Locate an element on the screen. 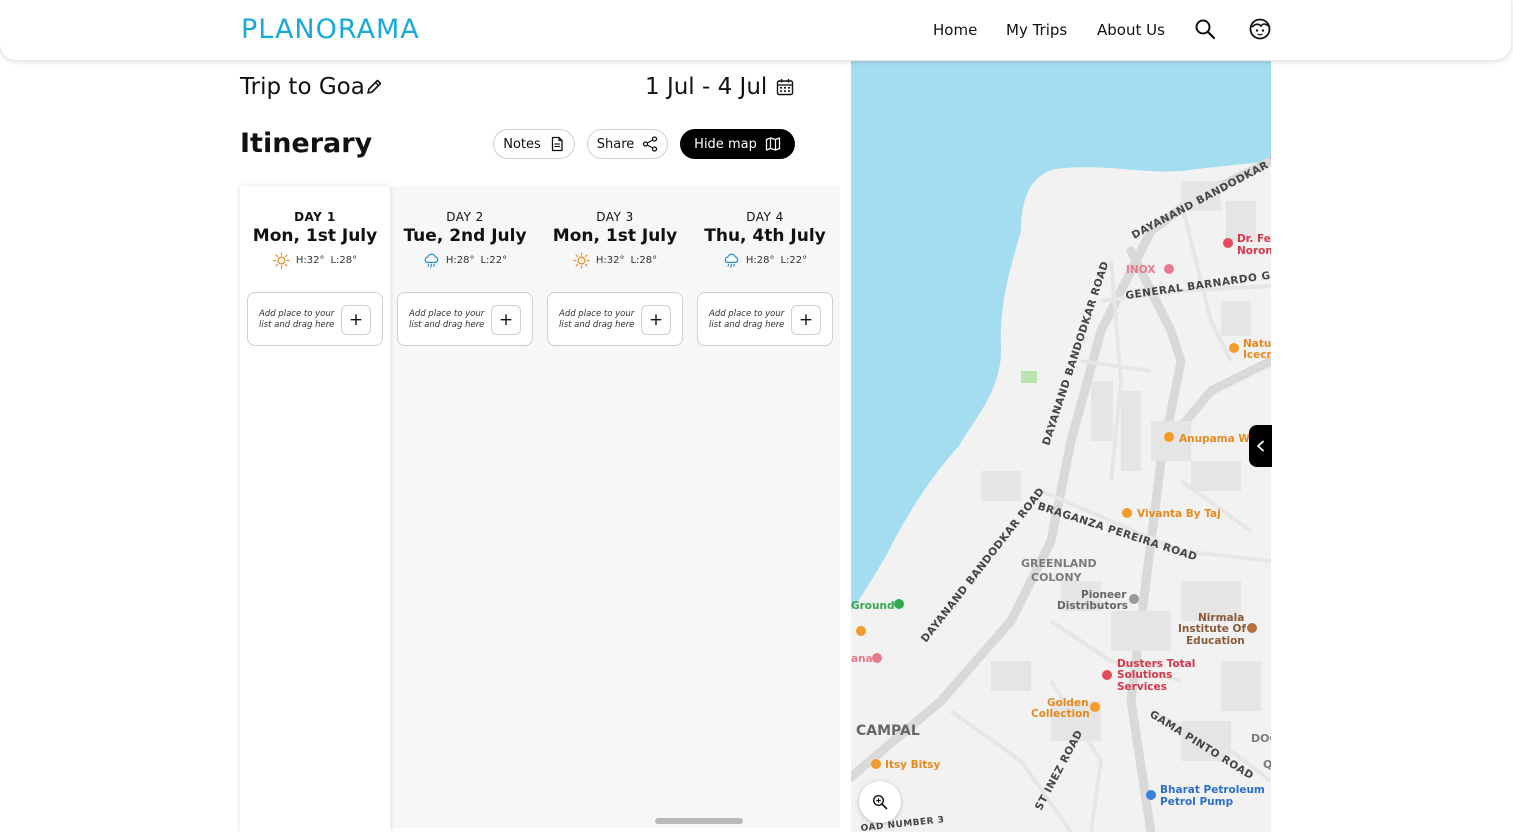 This screenshot has height=832, width=1513. notes-button-label: Notes is located at coordinates (522, 144).